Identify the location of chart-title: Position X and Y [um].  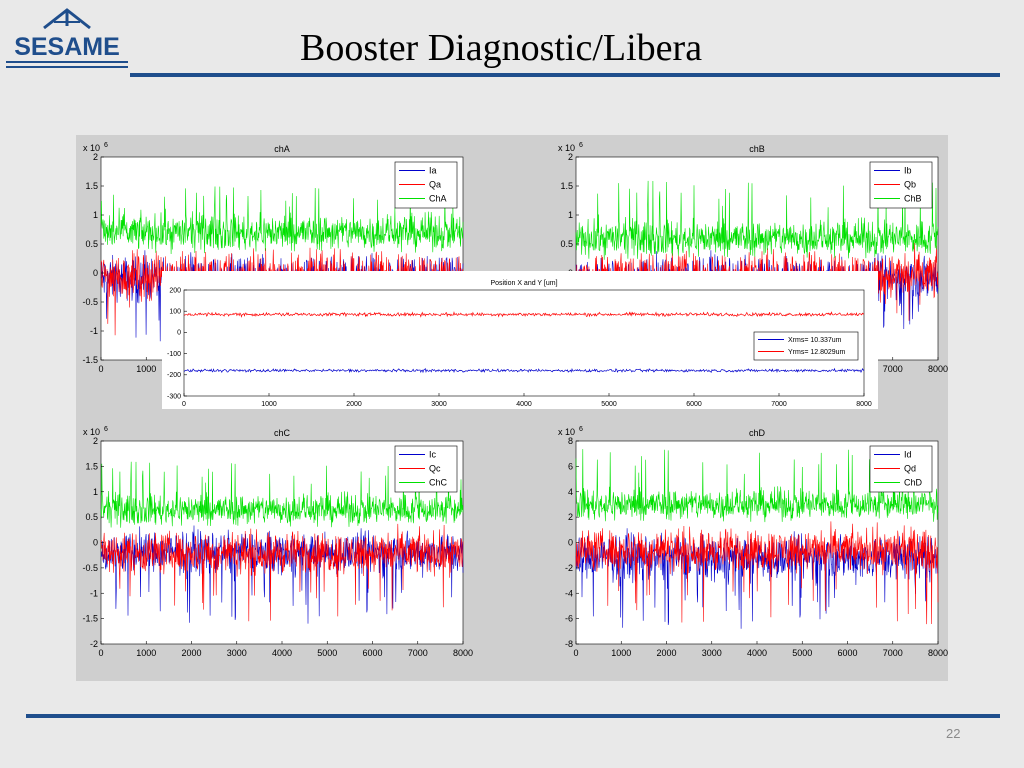
(523, 283).